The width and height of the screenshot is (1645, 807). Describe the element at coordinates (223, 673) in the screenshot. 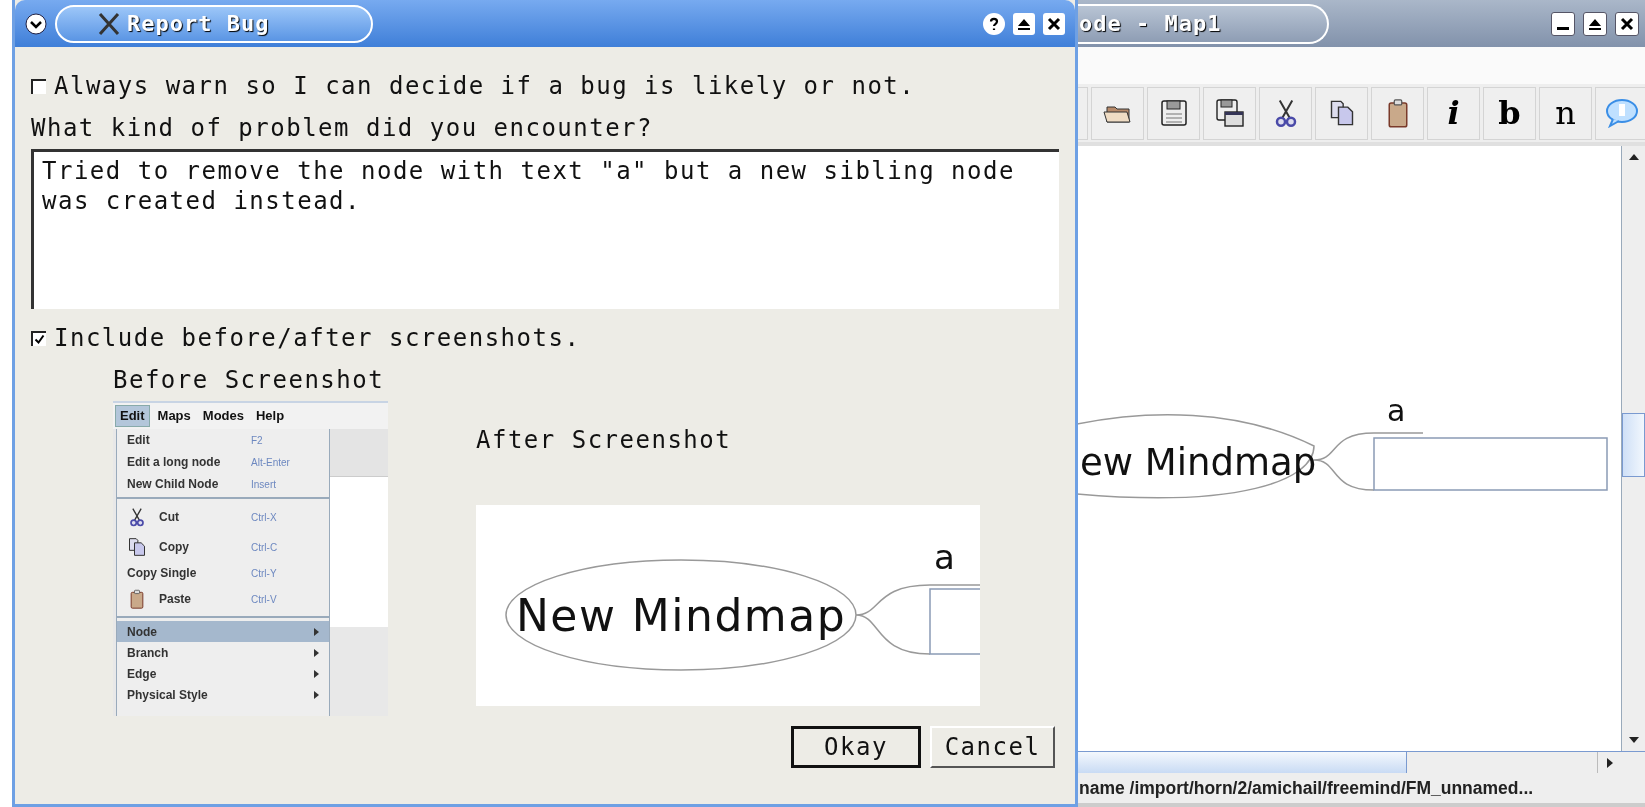

I see `submenu-item: Edge` at that location.